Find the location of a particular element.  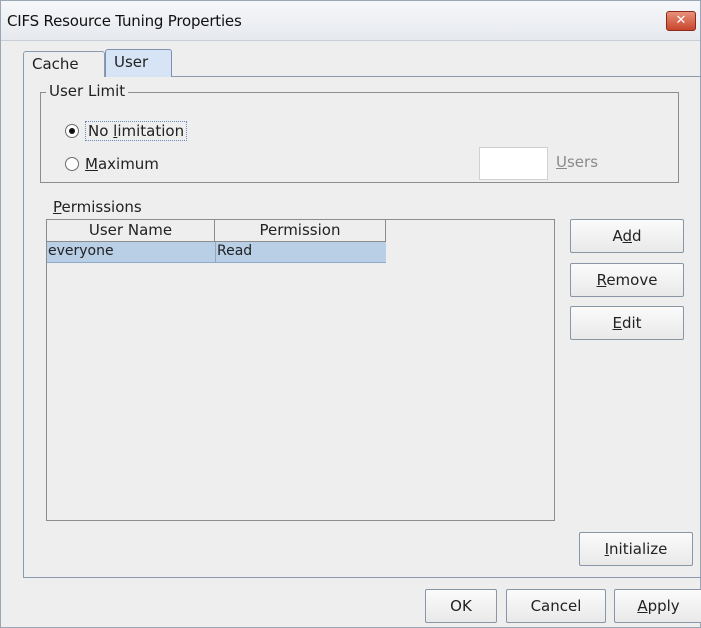

maximum-rest: aximum is located at coordinates (128, 164).